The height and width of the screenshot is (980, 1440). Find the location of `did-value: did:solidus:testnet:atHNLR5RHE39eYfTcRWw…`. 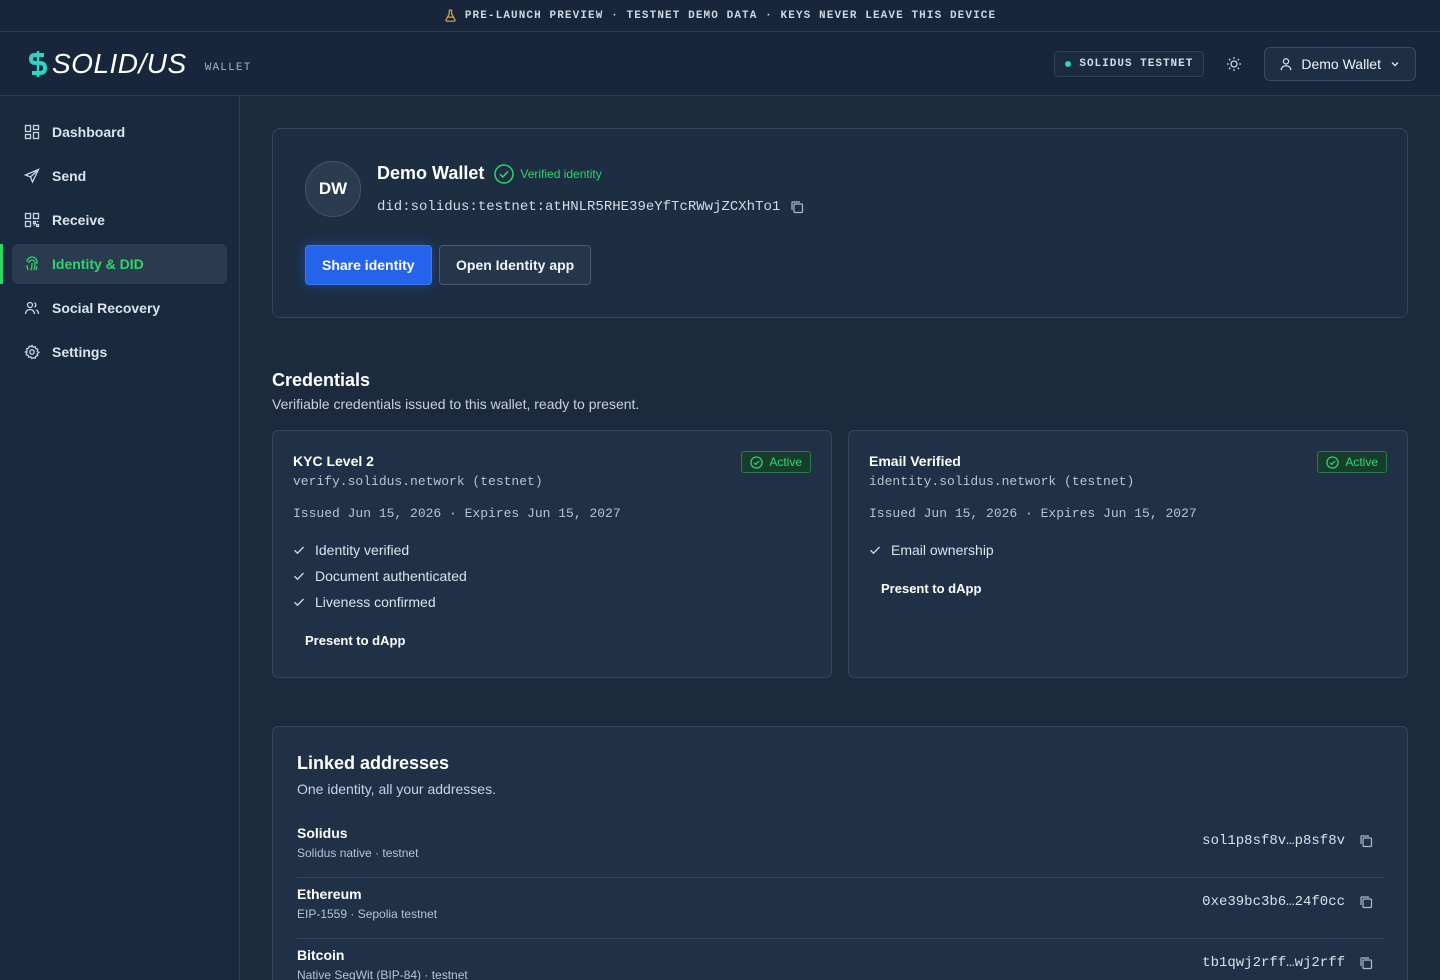

did-value: did:solidus:testnet:atHNLR5RHE39eYfTcRWw… is located at coordinates (579, 207).